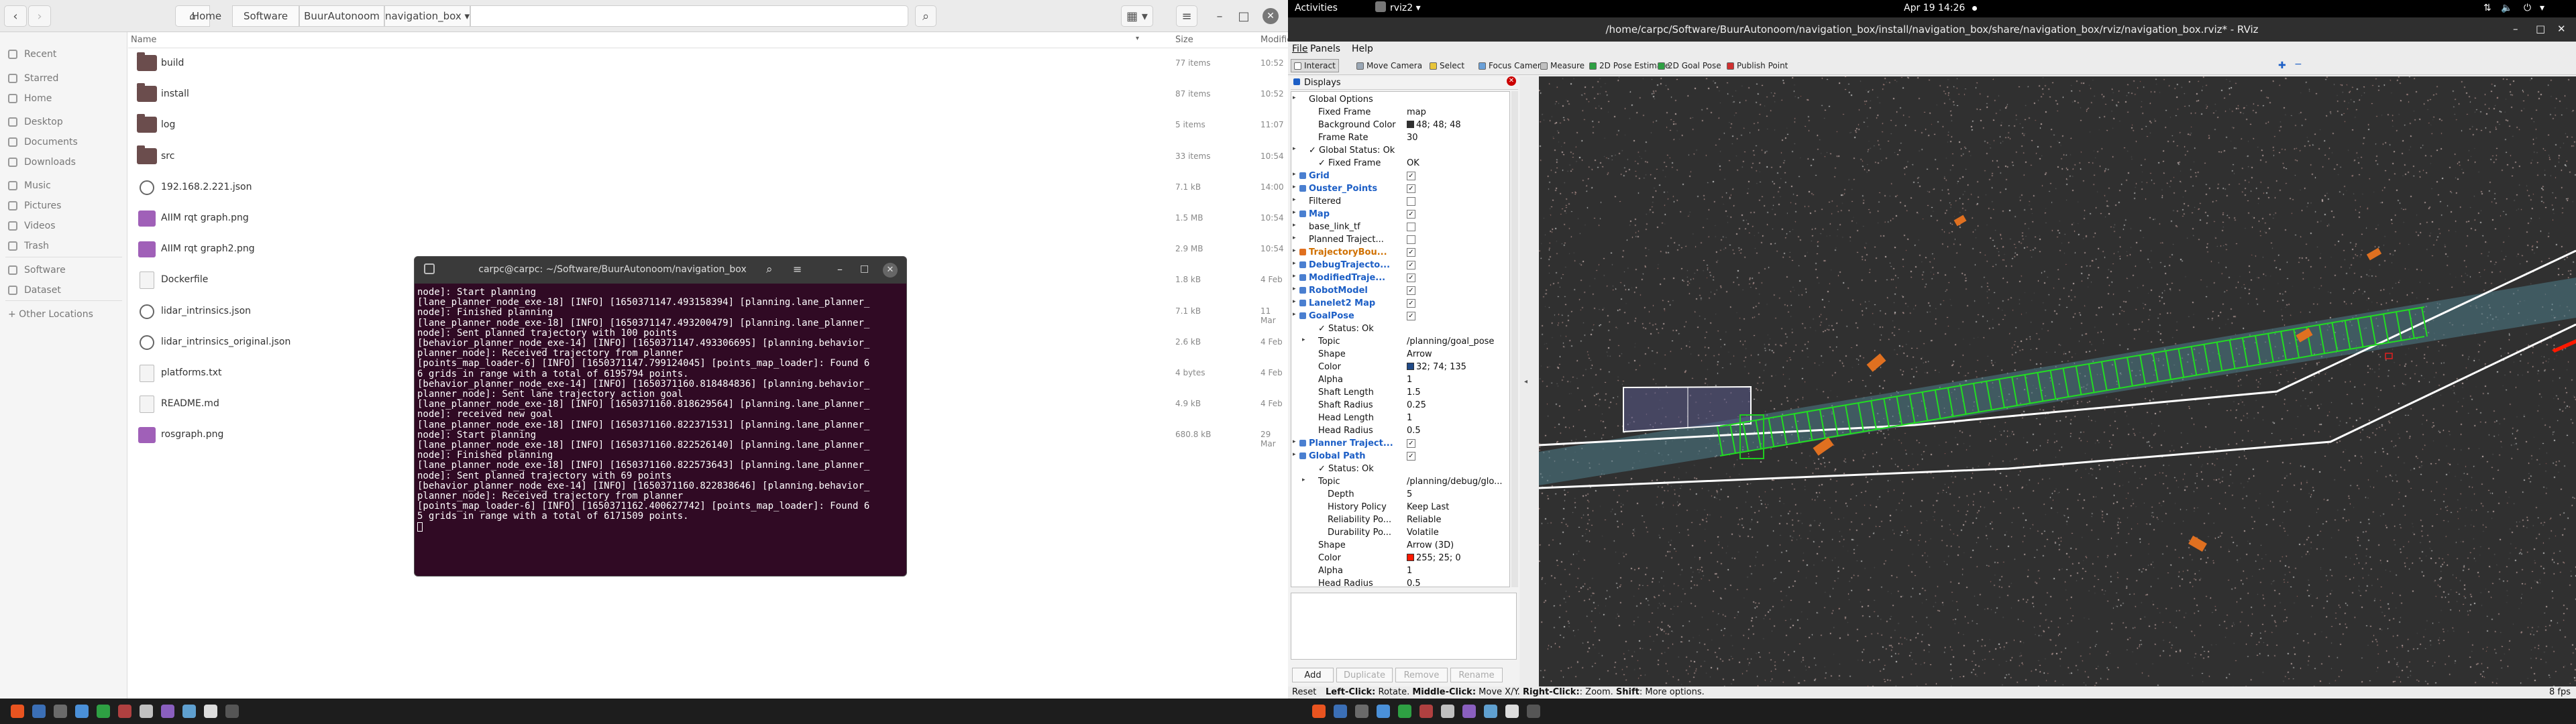 The height and width of the screenshot is (724, 2576). I want to click on tree-value: Reliable, so click(1424, 520).